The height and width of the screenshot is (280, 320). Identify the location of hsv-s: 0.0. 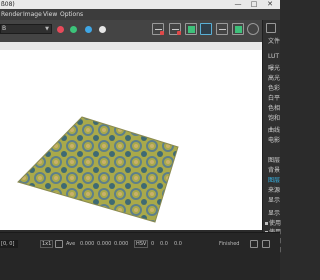
(164, 244).